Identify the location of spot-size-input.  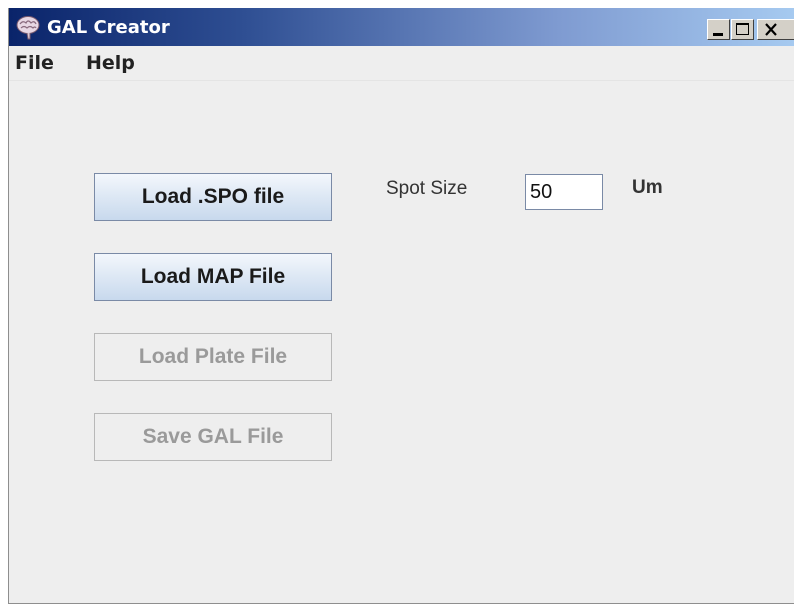
(564, 192).